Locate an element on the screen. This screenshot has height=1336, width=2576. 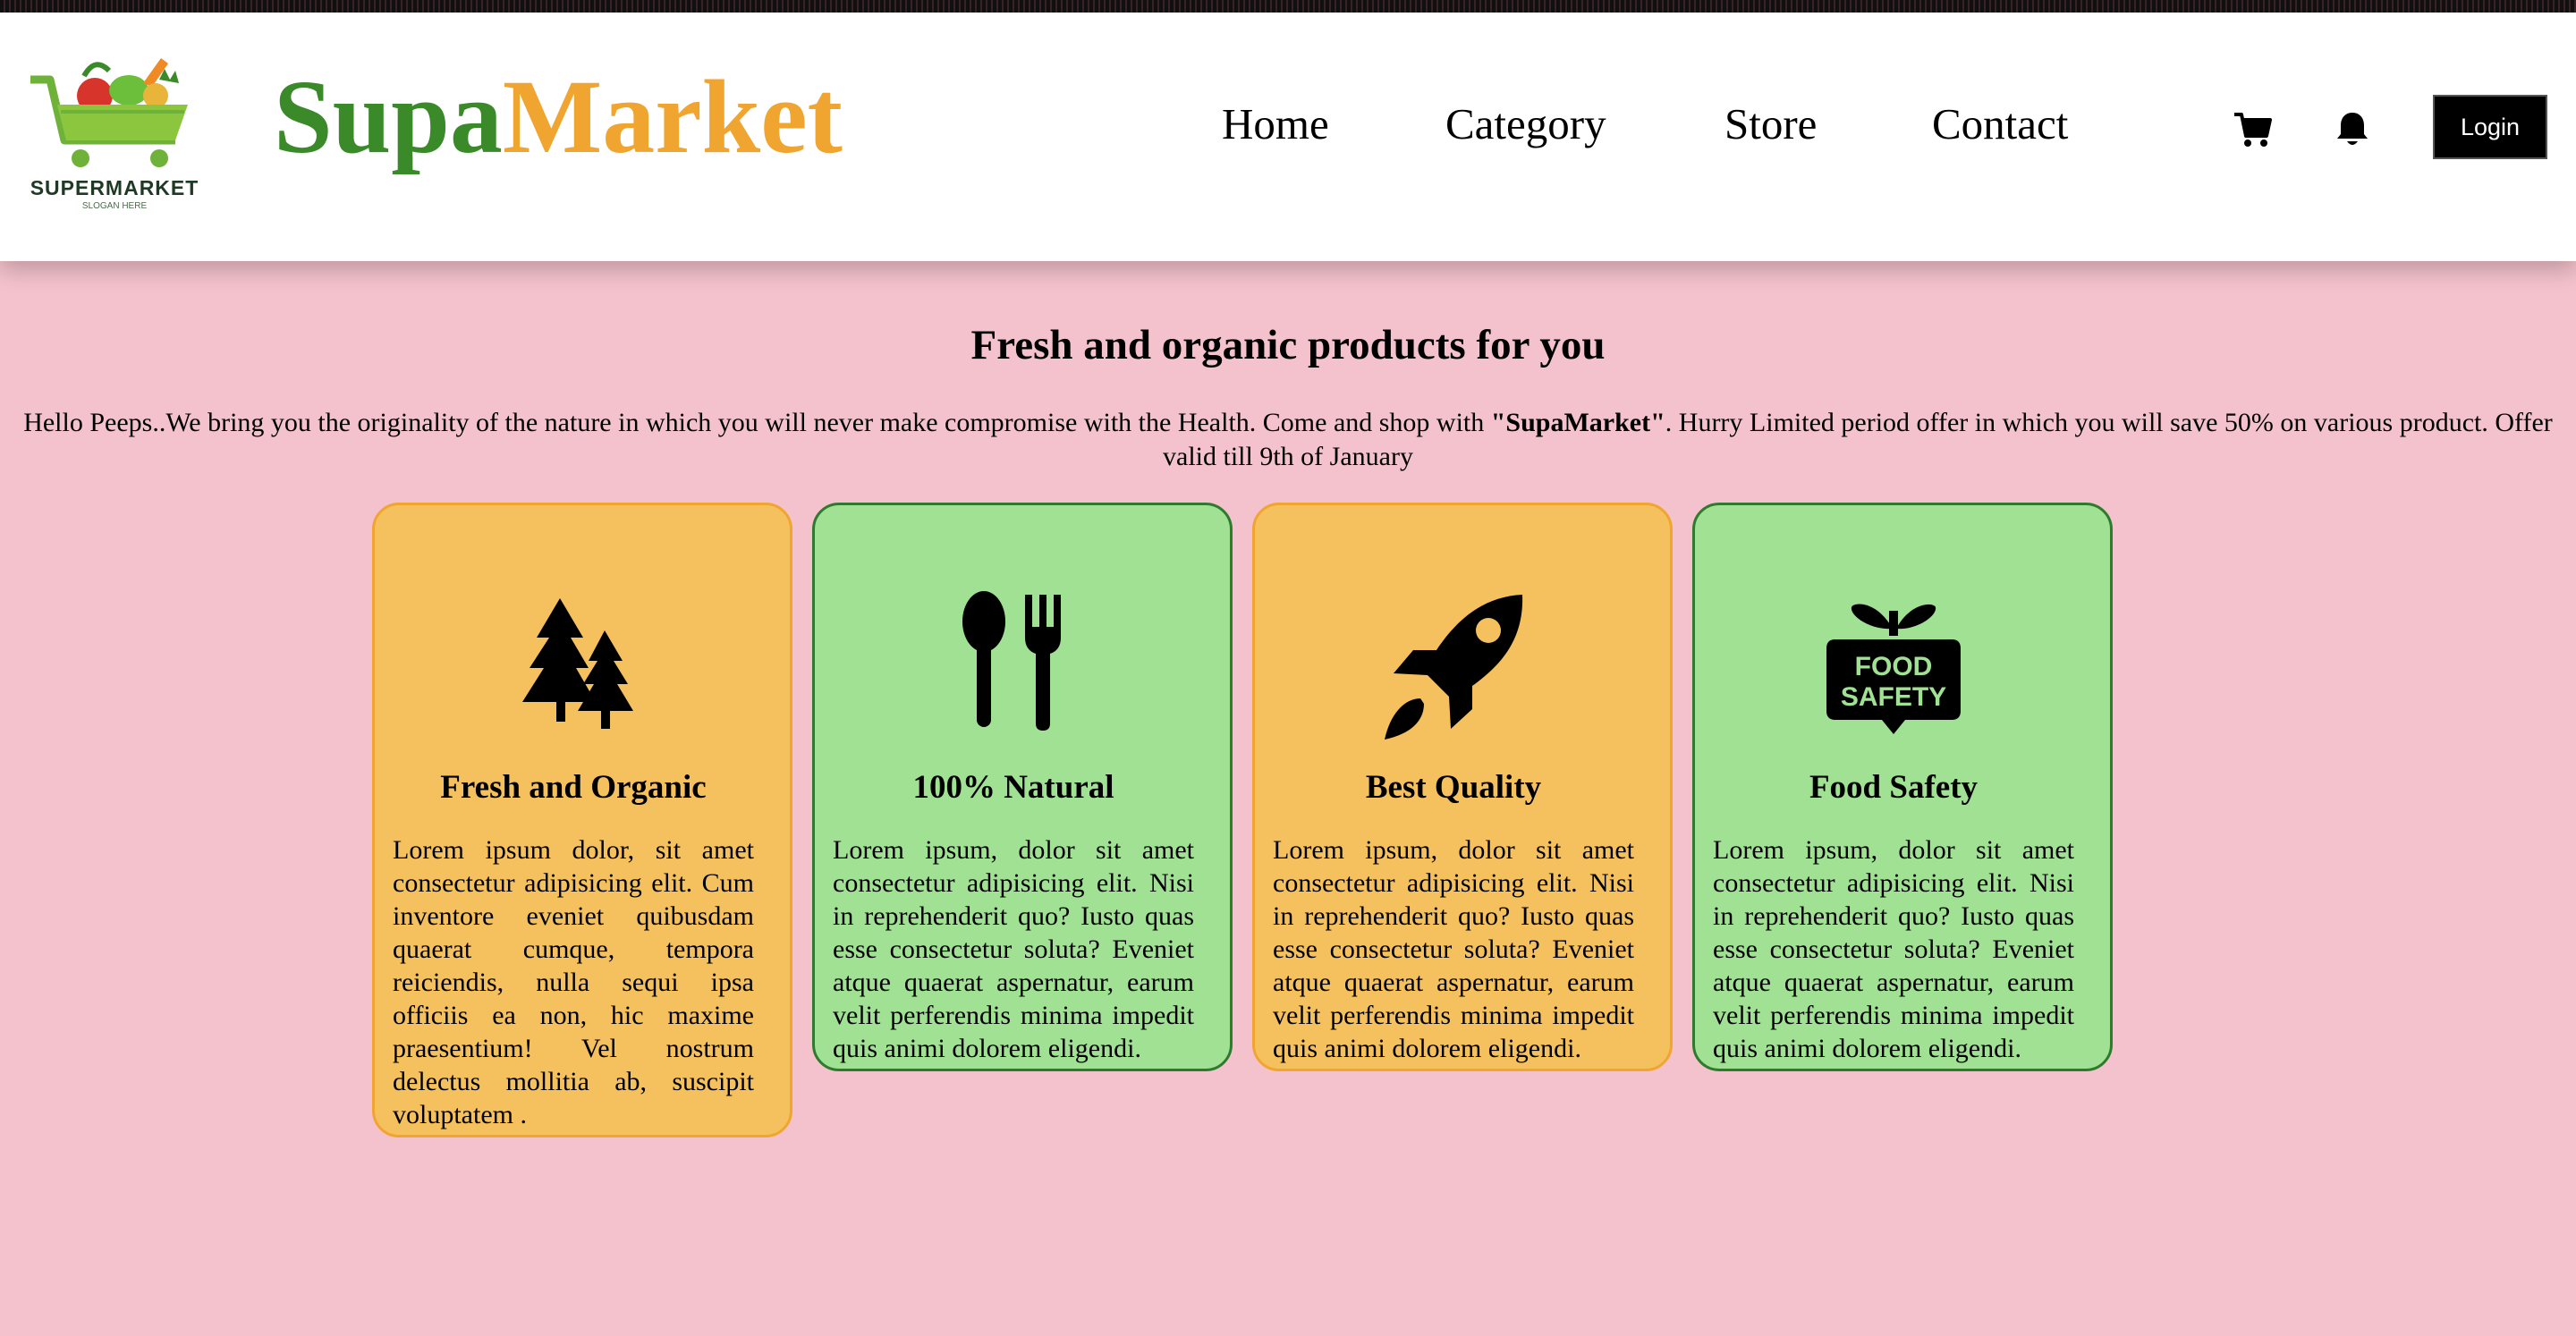
brand-part-market: Market is located at coordinates (672, 116).